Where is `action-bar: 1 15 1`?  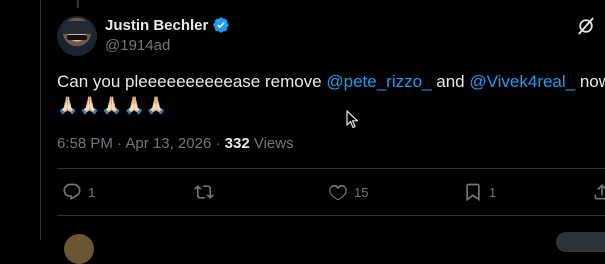
action-bar: 1 15 1 is located at coordinates (331, 194).